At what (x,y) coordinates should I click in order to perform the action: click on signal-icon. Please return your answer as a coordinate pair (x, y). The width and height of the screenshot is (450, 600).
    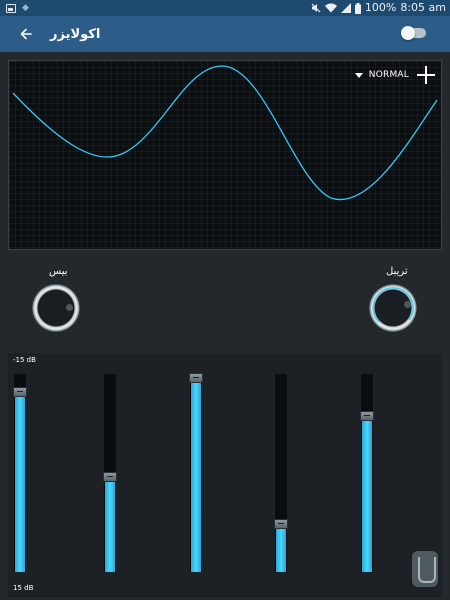
    Looking at the image, I should click on (345, 8).